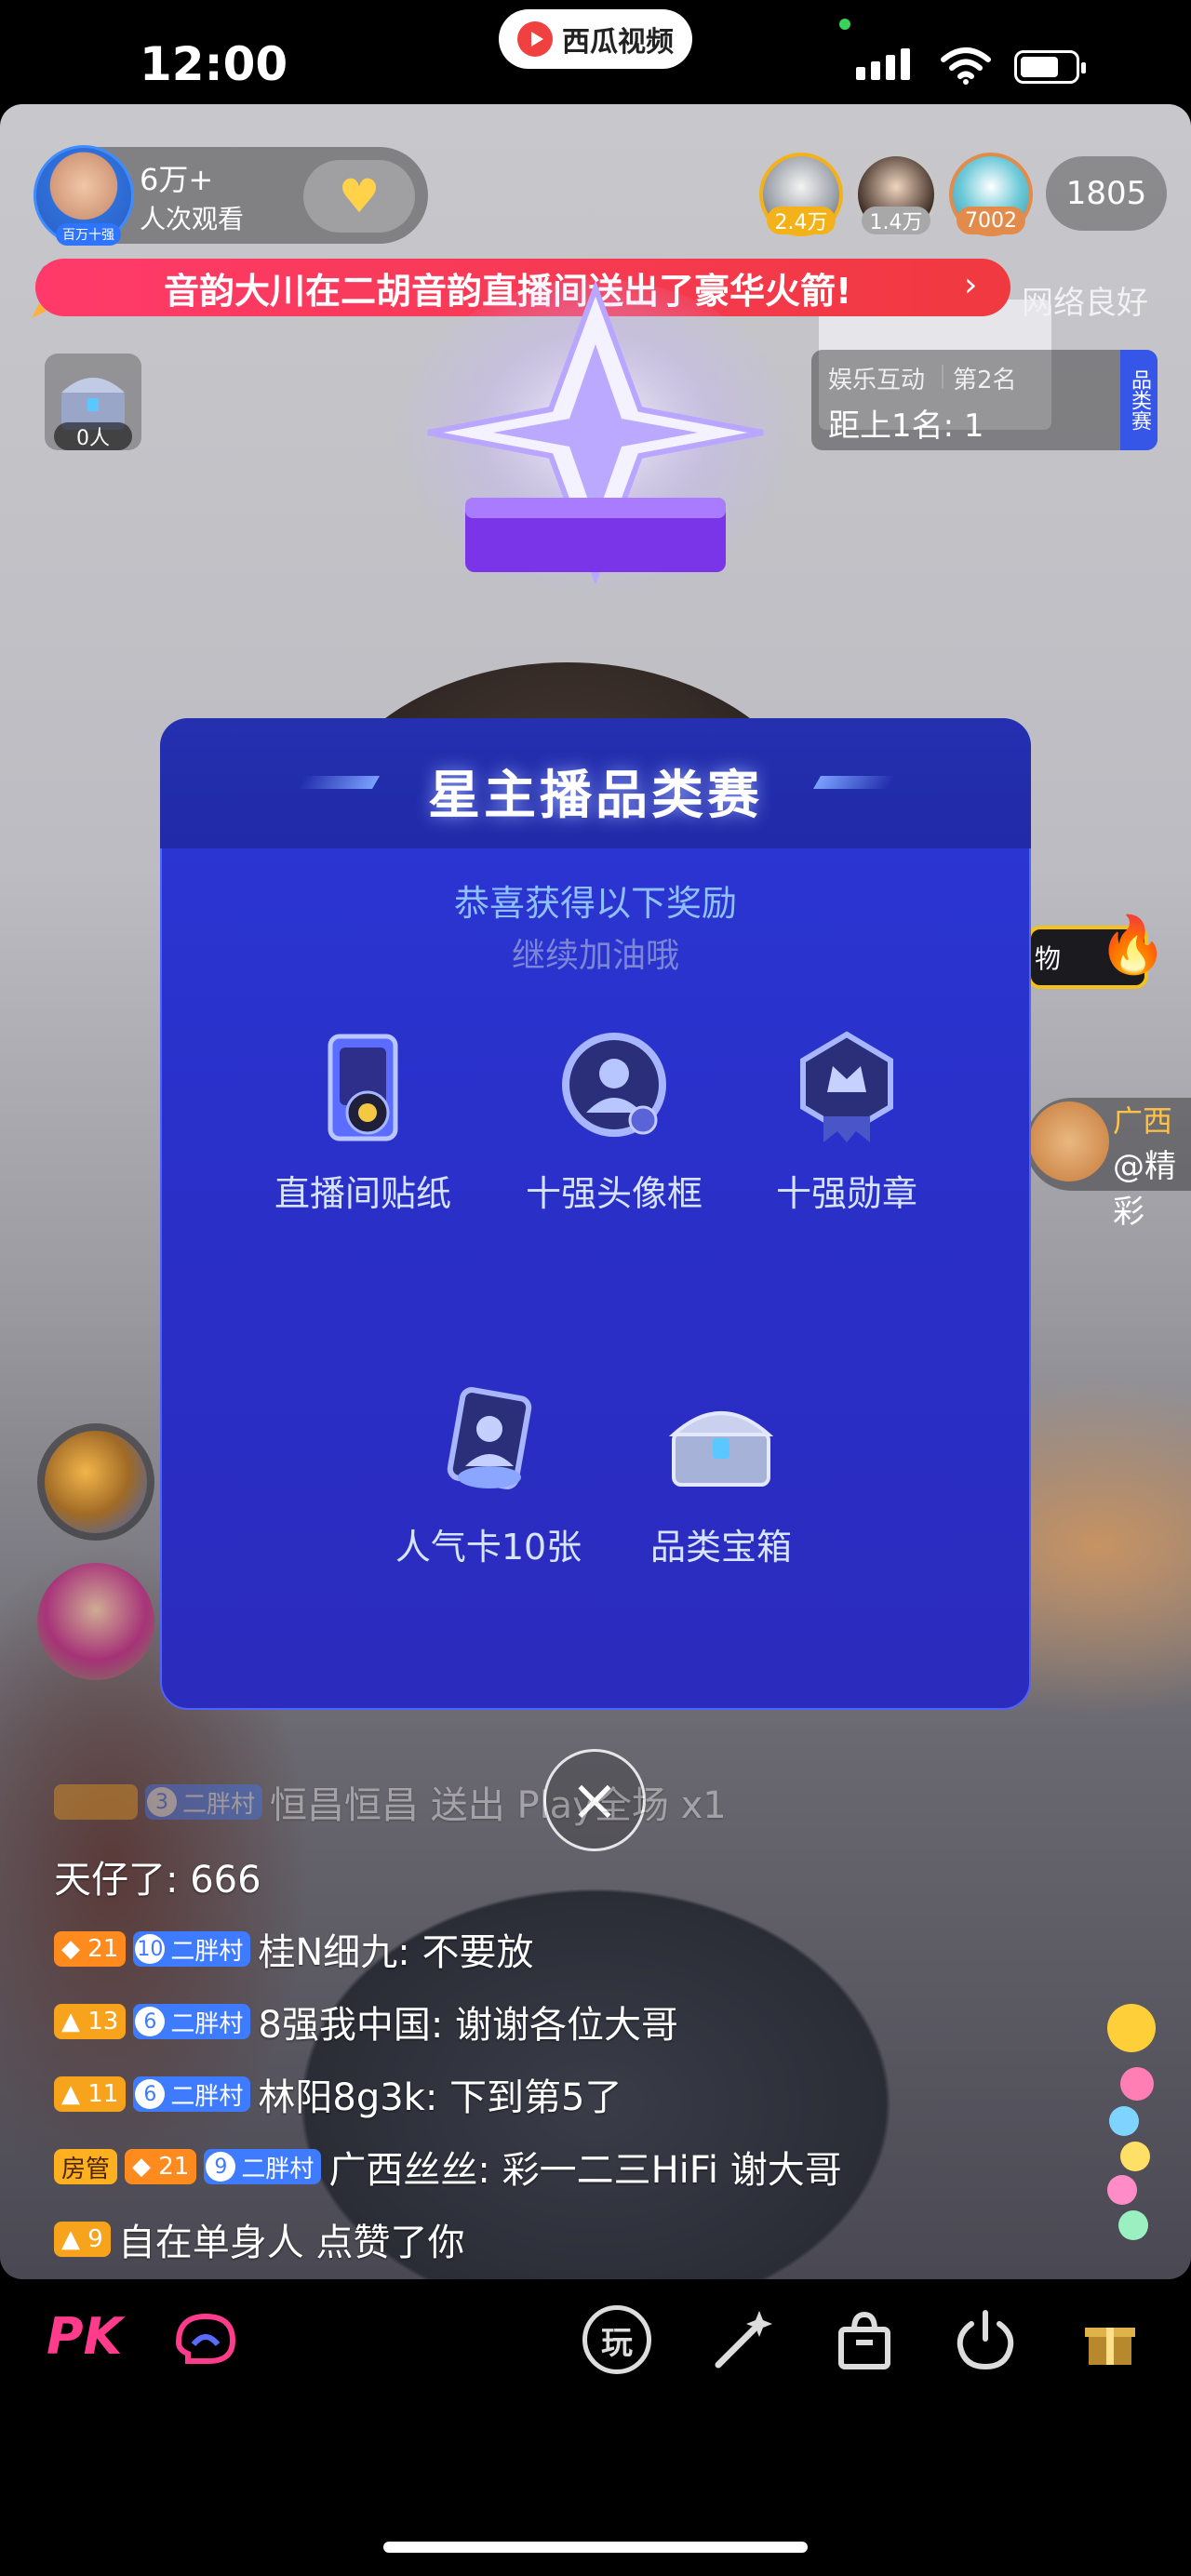  I want to click on sticker-icon, so click(363, 1087).